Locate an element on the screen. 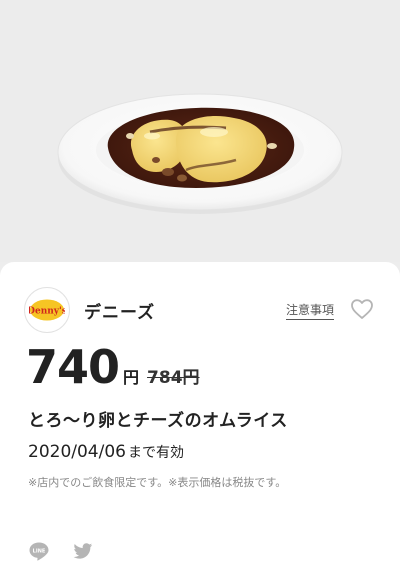 This screenshot has height=580, width=400. svg-text: LINE is located at coordinates (39, 551).